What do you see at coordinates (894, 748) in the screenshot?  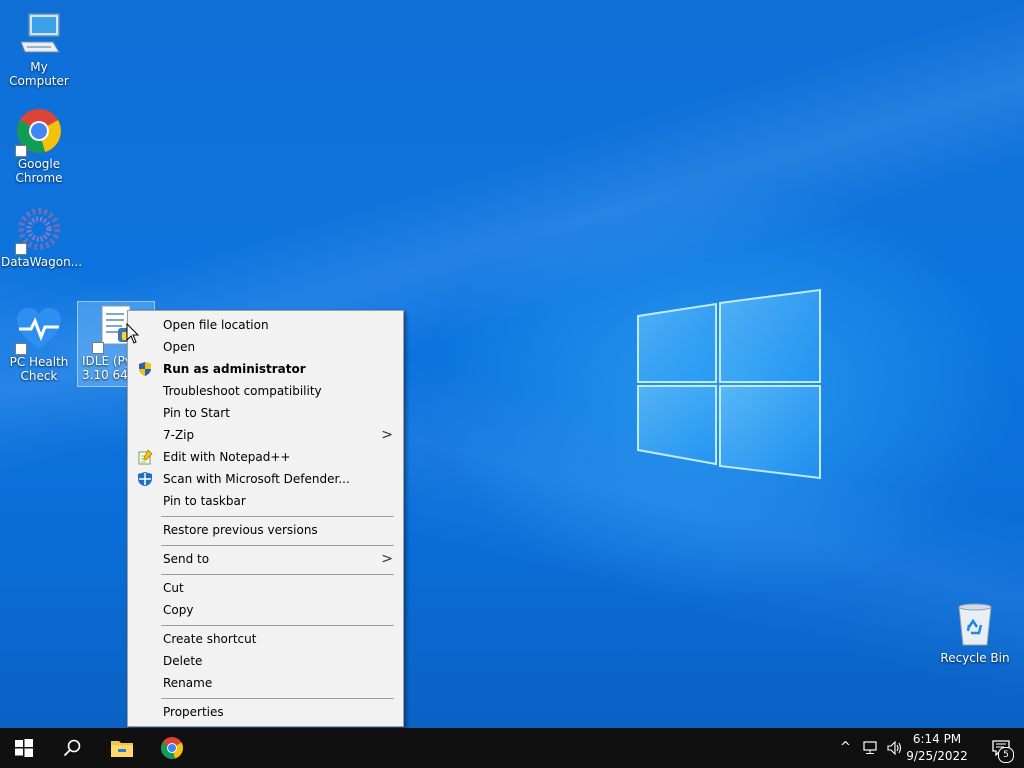 I see `volume-icon` at bounding box center [894, 748].